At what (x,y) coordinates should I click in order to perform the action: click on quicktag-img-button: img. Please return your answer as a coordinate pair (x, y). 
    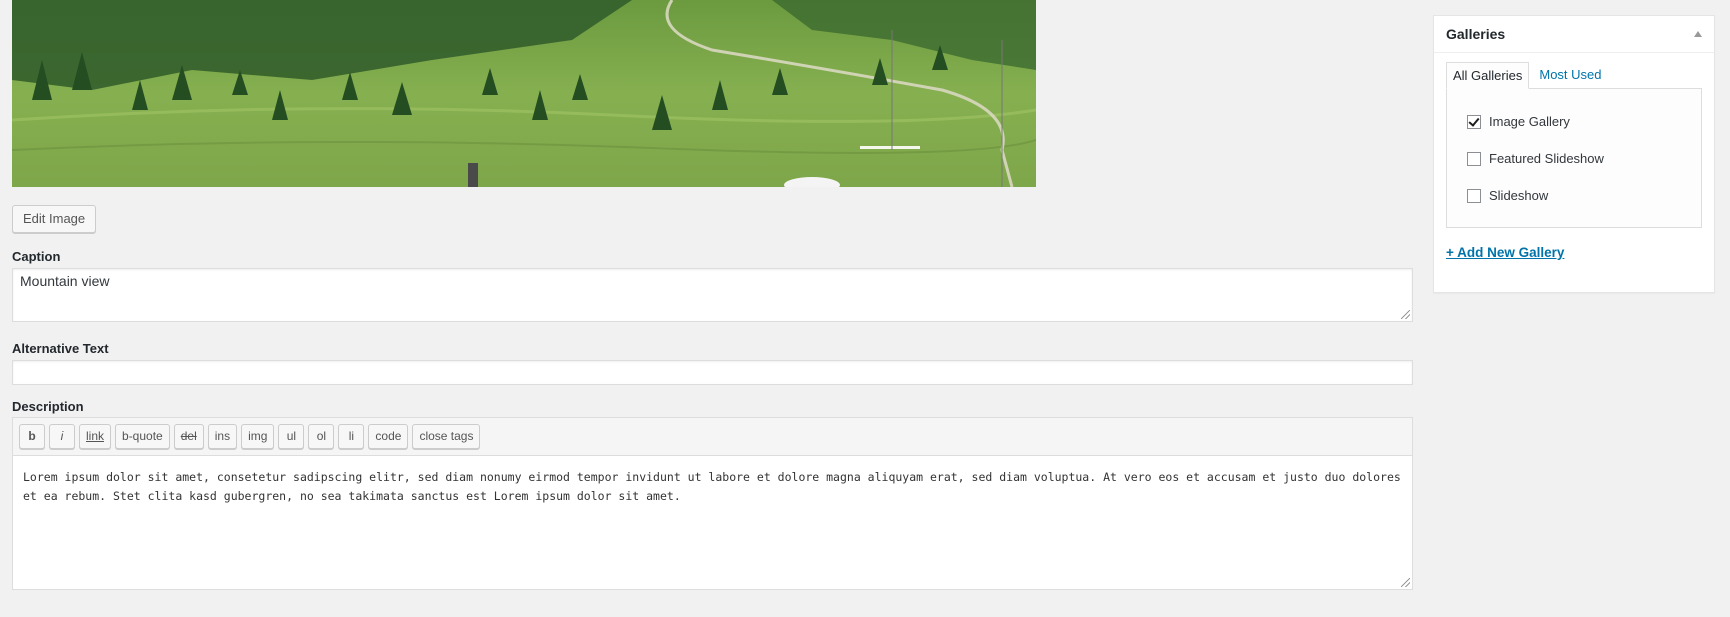
    Looking at the image, I should click on (258, 436).